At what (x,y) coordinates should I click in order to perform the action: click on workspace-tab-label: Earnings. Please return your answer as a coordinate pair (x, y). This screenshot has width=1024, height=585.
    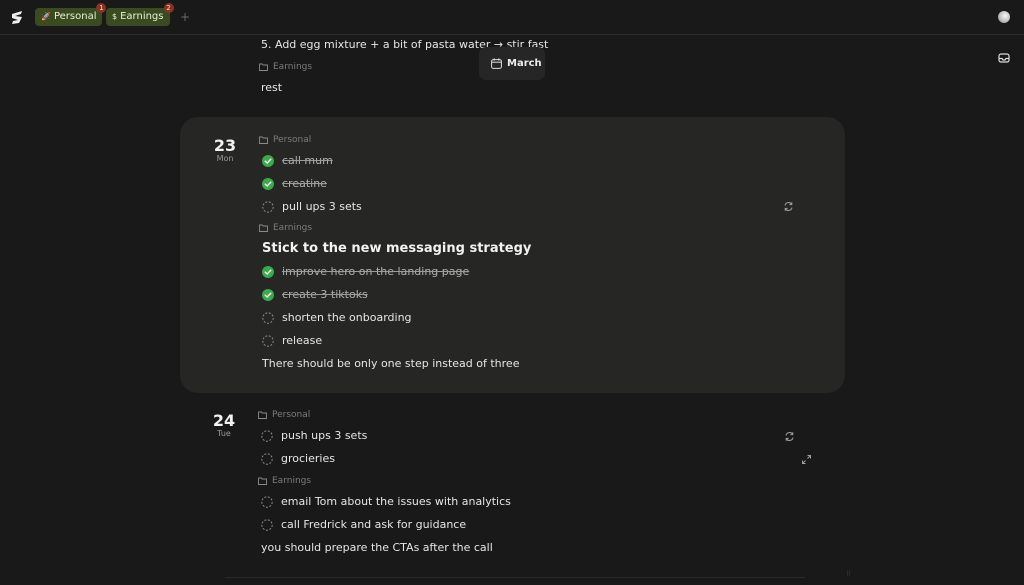
    Looking at the image, I should click on (142, 16).